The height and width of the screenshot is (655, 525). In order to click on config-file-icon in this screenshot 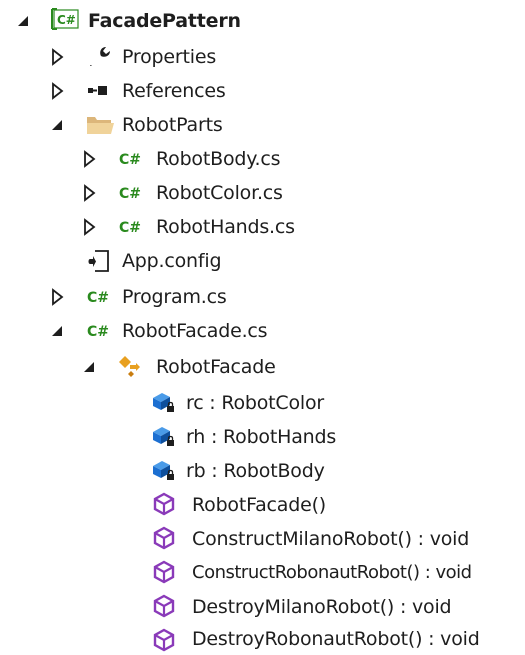, I will do `click(98, 261)`.